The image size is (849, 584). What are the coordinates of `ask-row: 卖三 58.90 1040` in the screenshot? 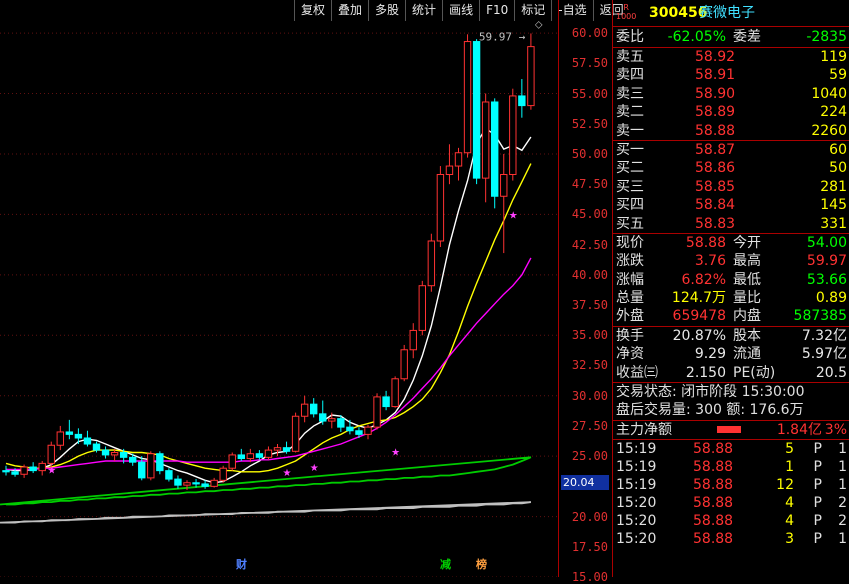 It's located at (731, 94).